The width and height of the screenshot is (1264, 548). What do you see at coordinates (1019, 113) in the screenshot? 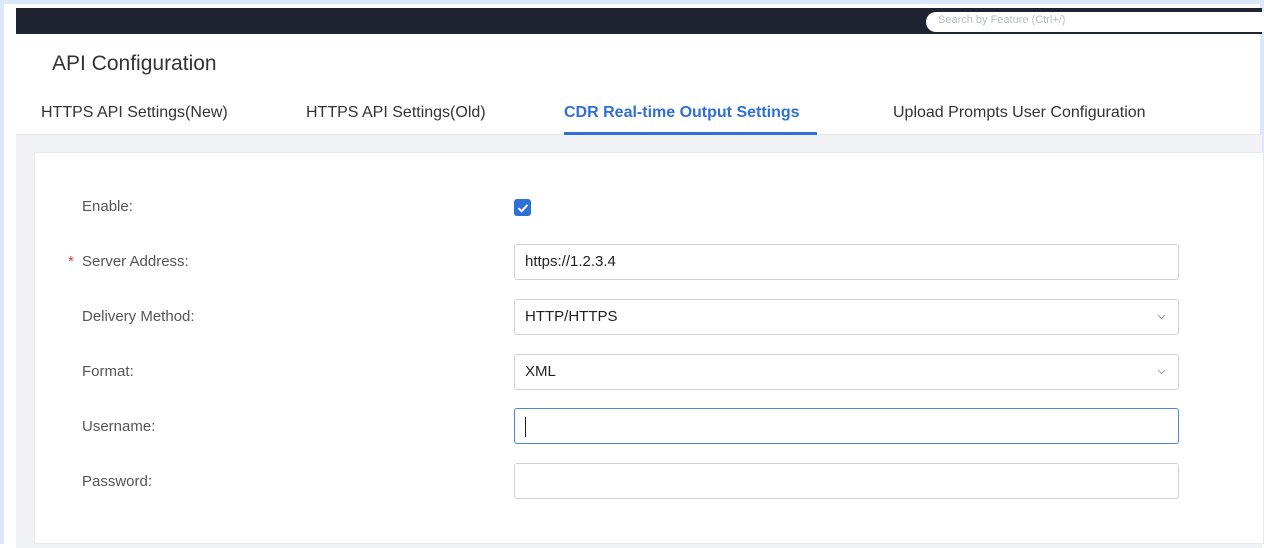
I see `tab-upload-prompts-user-configuration: Upload Prompts User Configuration` at bounding box center [1019, 113].